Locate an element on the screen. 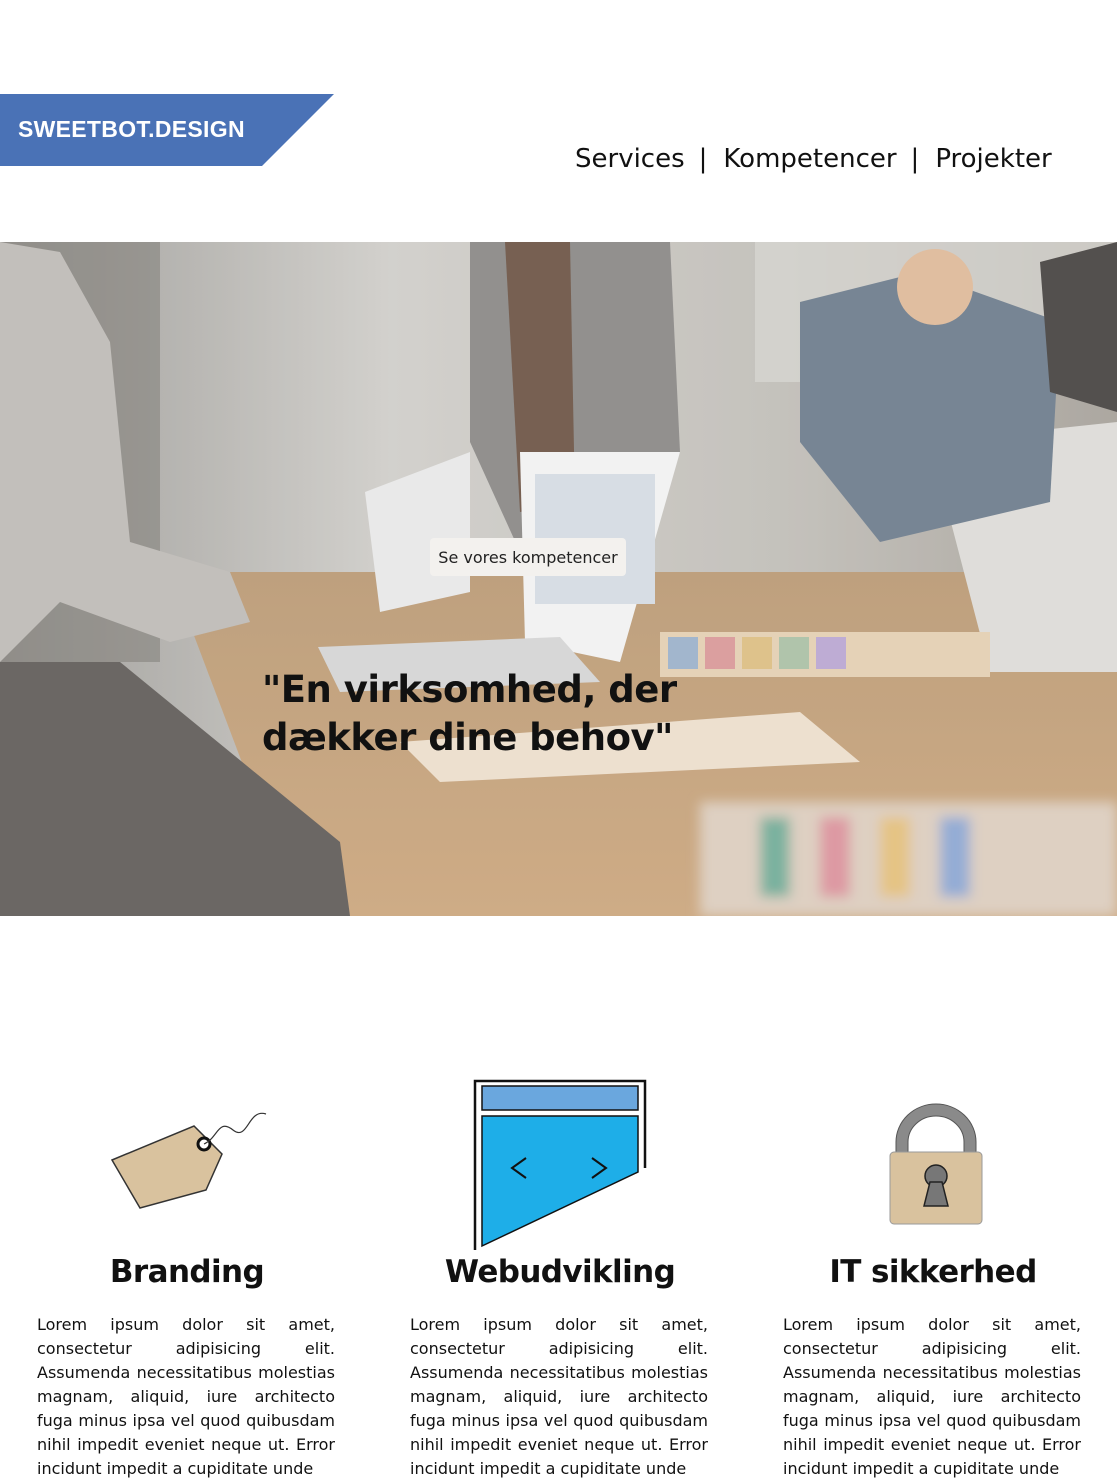  nav-kompetencer: Kompetencer is located at coordinates (809, 159).